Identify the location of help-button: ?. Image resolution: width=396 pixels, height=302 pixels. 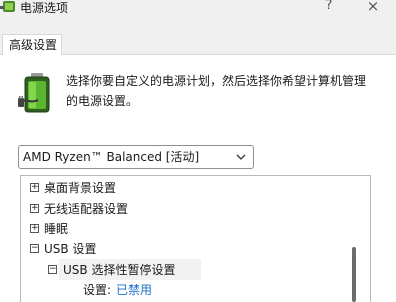
(329, 8).